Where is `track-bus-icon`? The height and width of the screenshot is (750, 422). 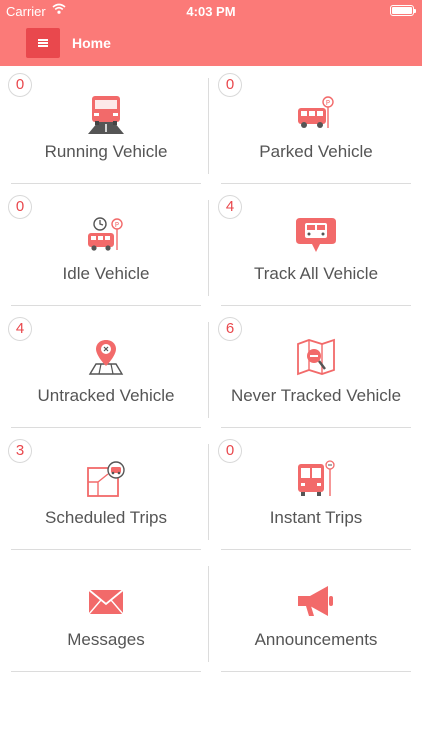 track-bus-icon is located at coordinates (316, 236).